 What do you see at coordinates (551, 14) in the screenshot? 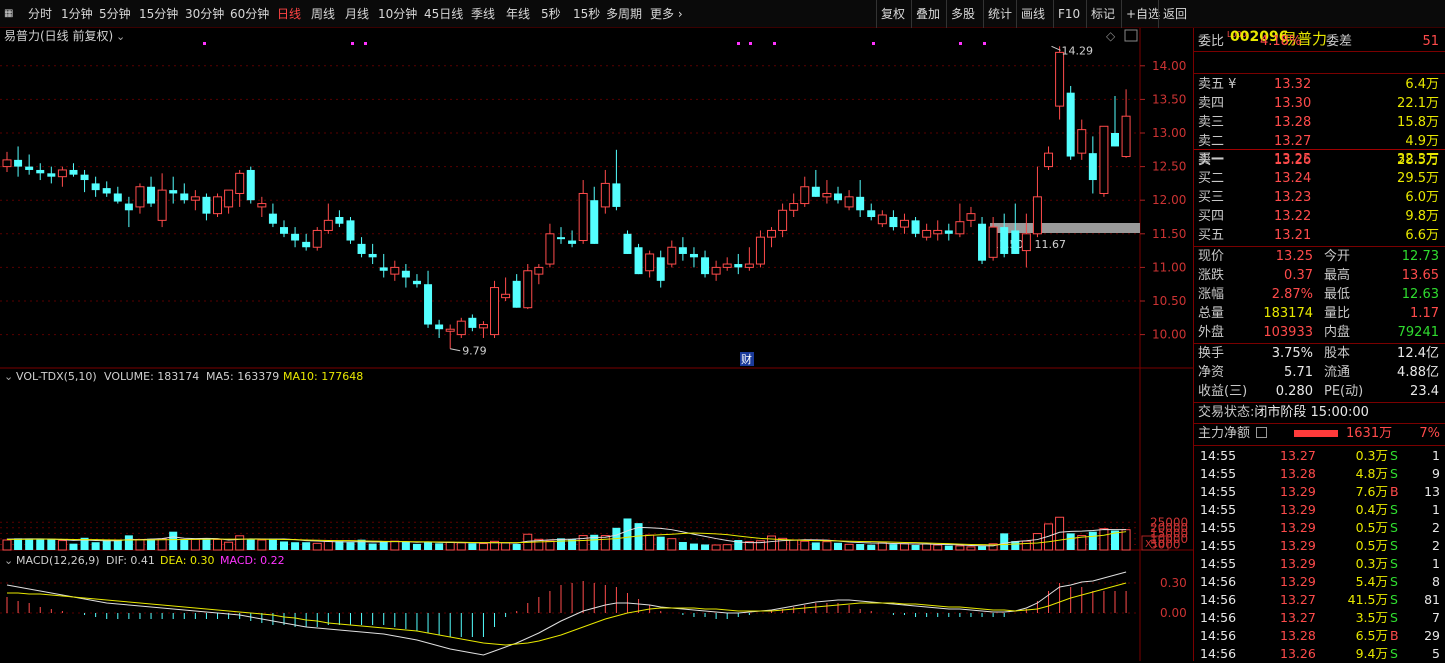
I see `tab-13: 5秒` at bounding box center [551, 14].